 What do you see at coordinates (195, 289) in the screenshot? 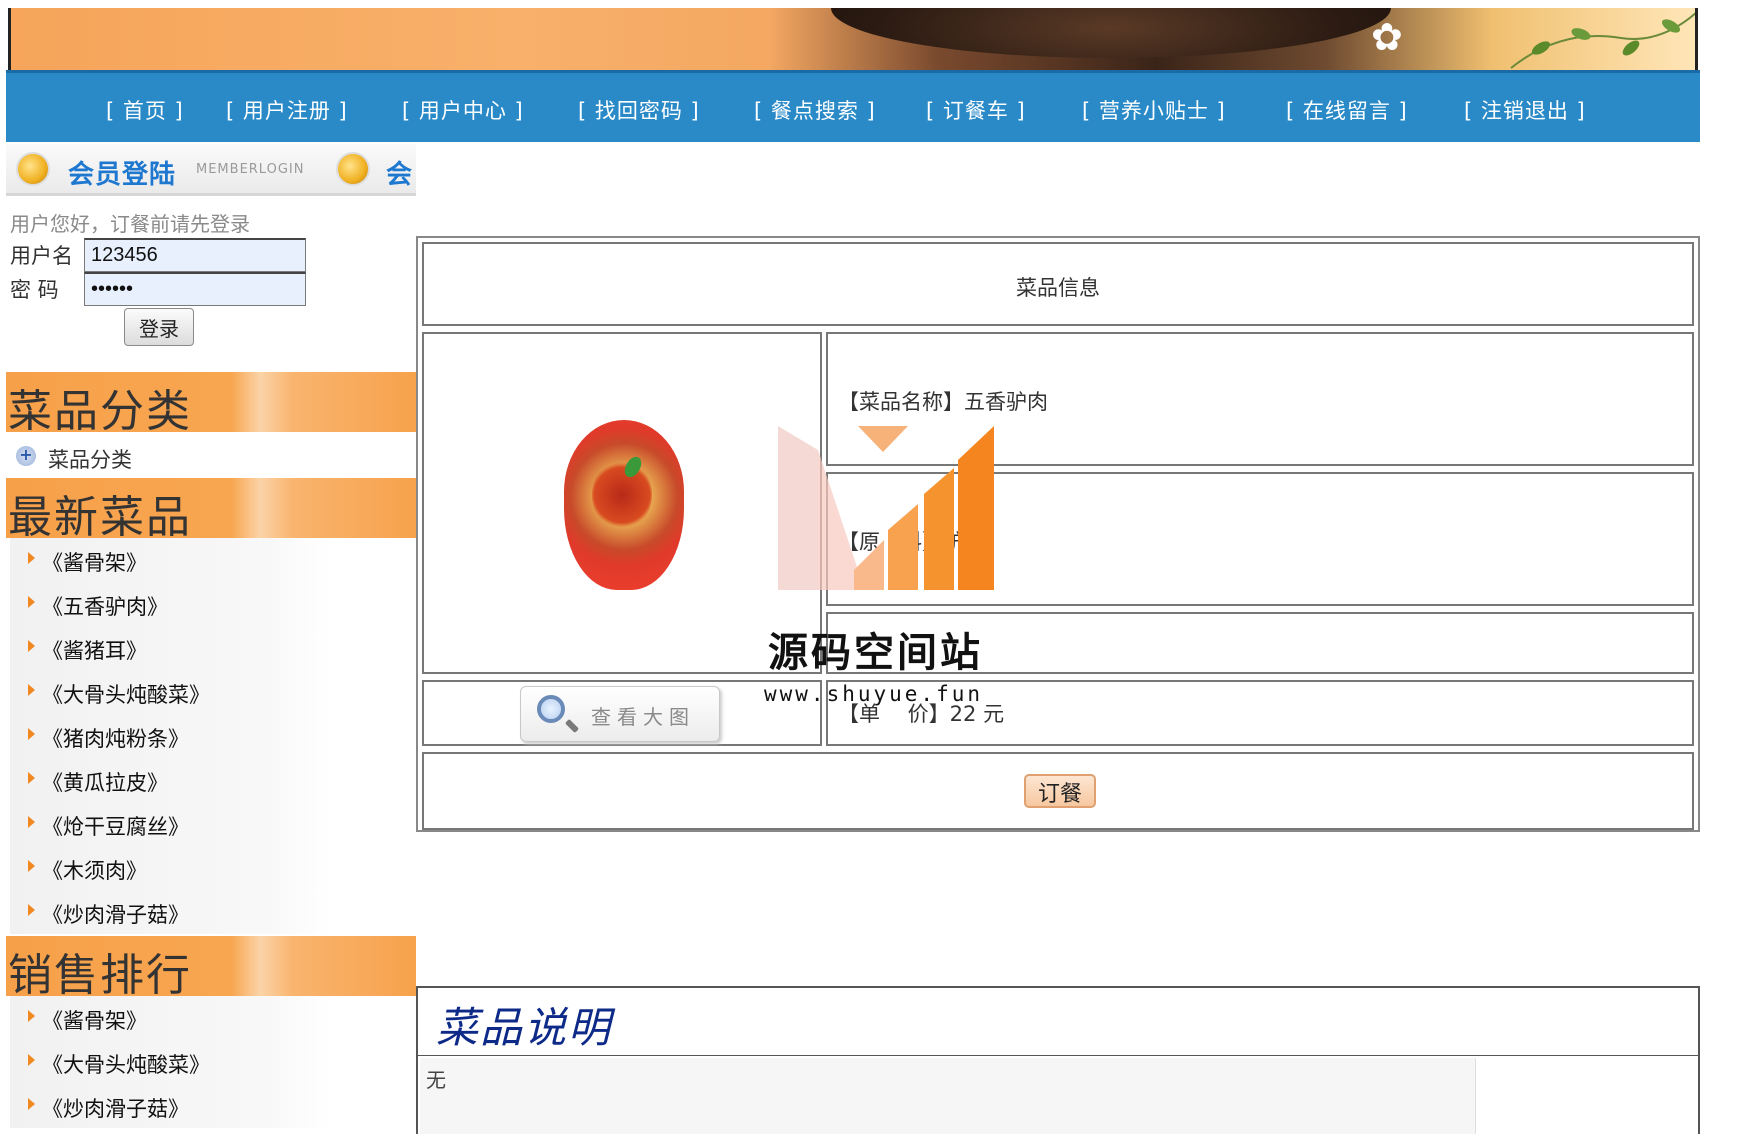
I see `password-input` at bounding box center [195, 289].